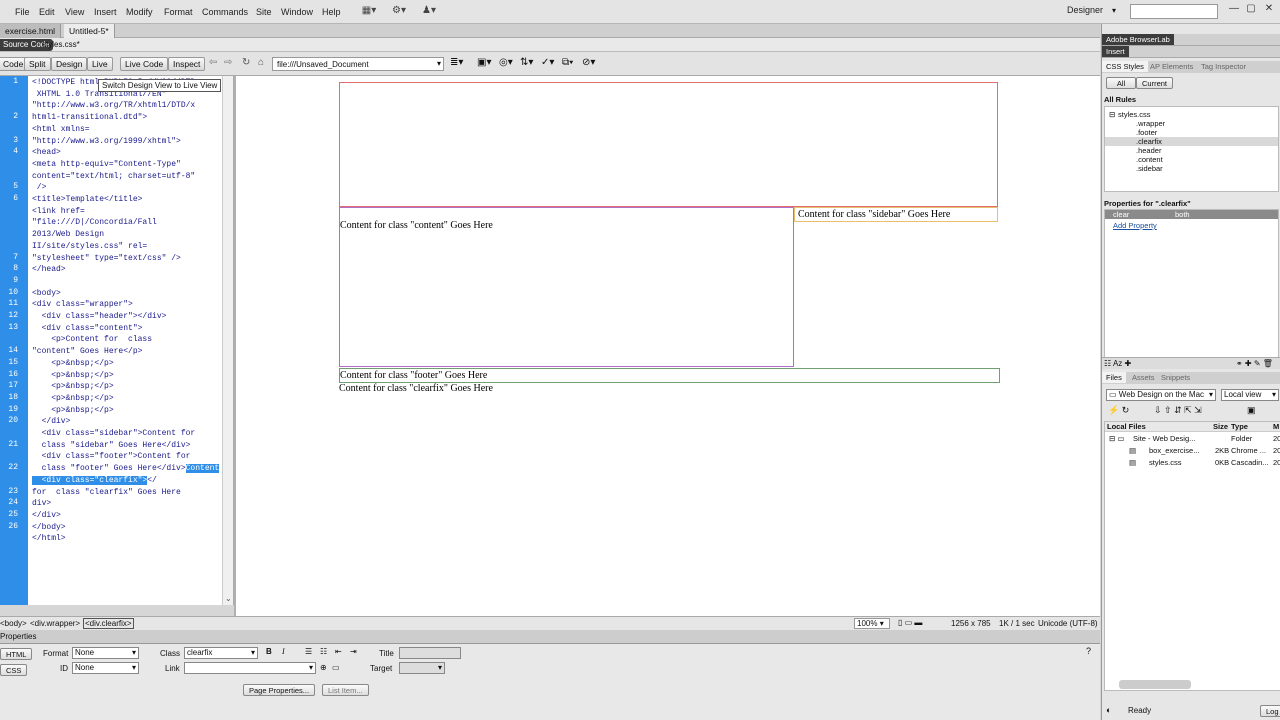 The width and height of the screenshot is (1280, 720). Describe the element at coordinates (896, 214) in the screenshot. I see `sidebar-div: Content for class "sidebar" Goes Here` at that location.